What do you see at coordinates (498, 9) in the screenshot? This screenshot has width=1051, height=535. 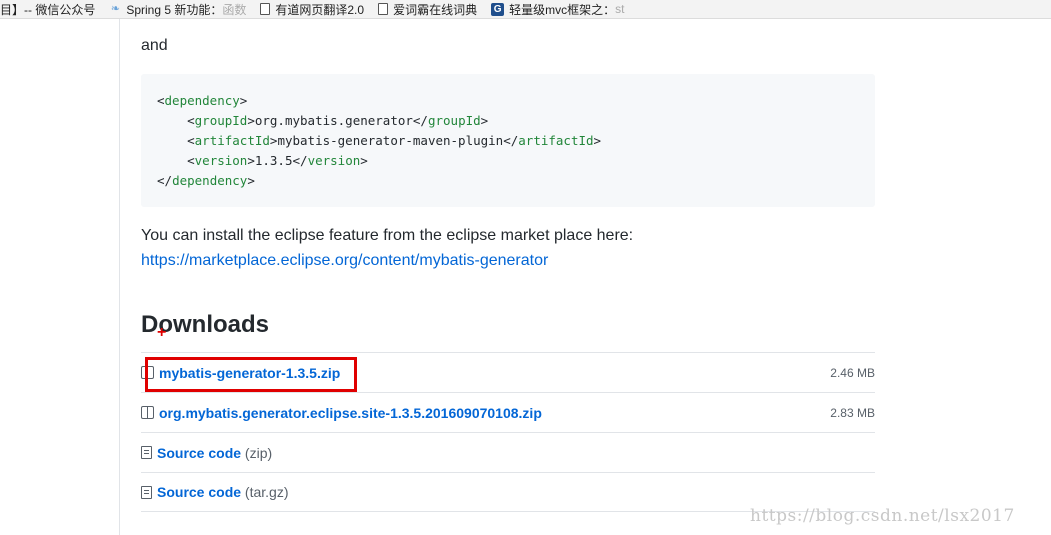 I see `g-icon: G` at bounding box center [498, 9].